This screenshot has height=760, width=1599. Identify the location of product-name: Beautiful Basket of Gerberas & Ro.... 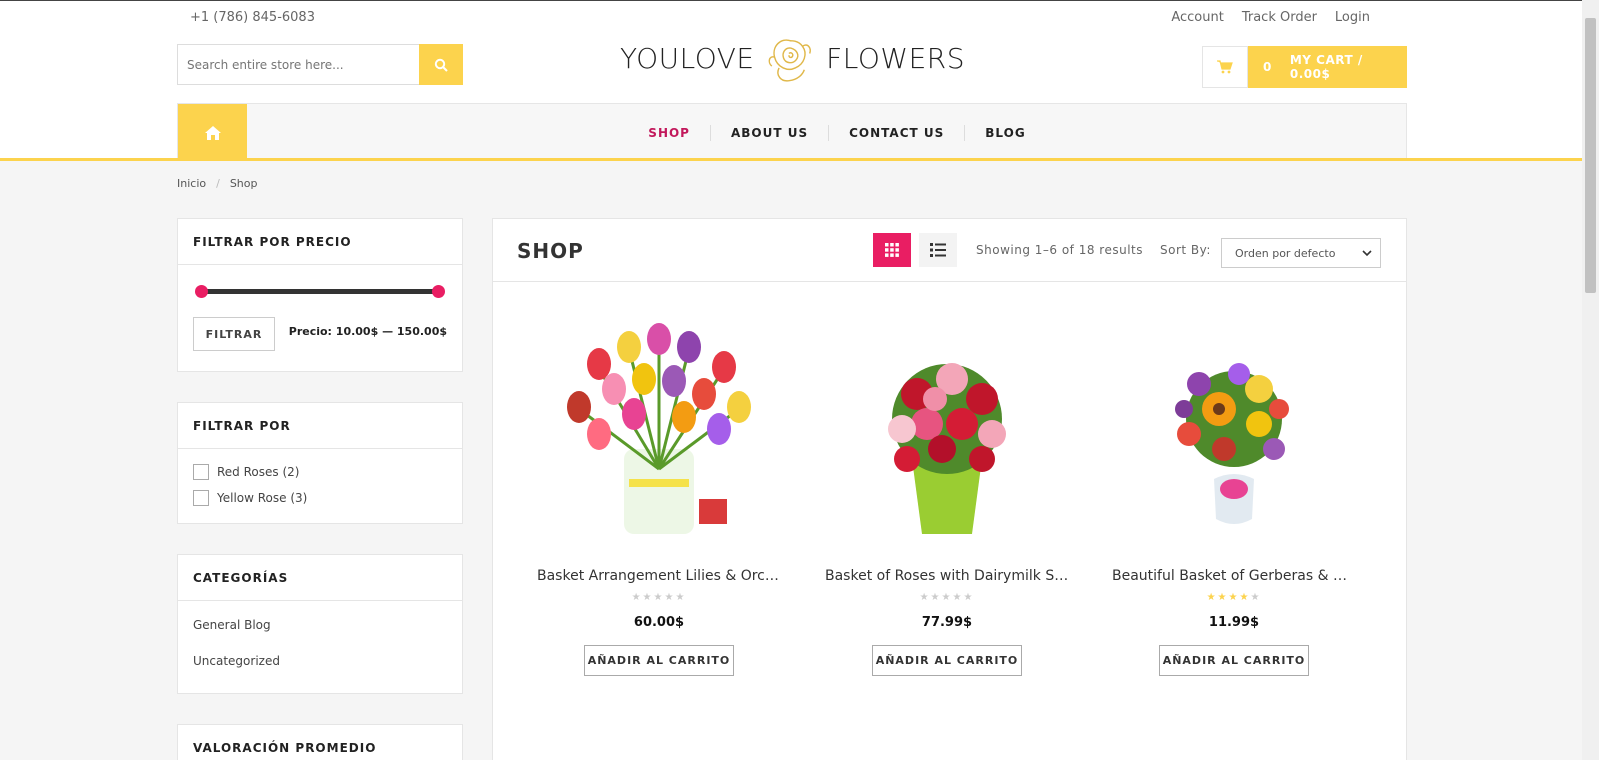
(1234, 576).